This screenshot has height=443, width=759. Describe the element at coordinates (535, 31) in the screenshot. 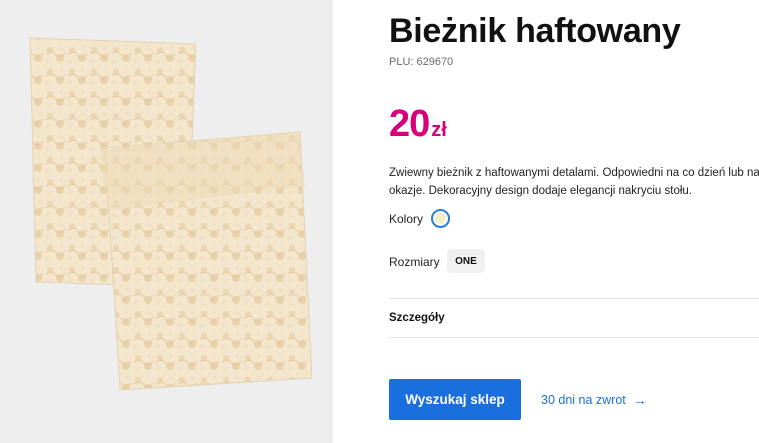

I see `product-title: Bieżnik haftowany` at that location.